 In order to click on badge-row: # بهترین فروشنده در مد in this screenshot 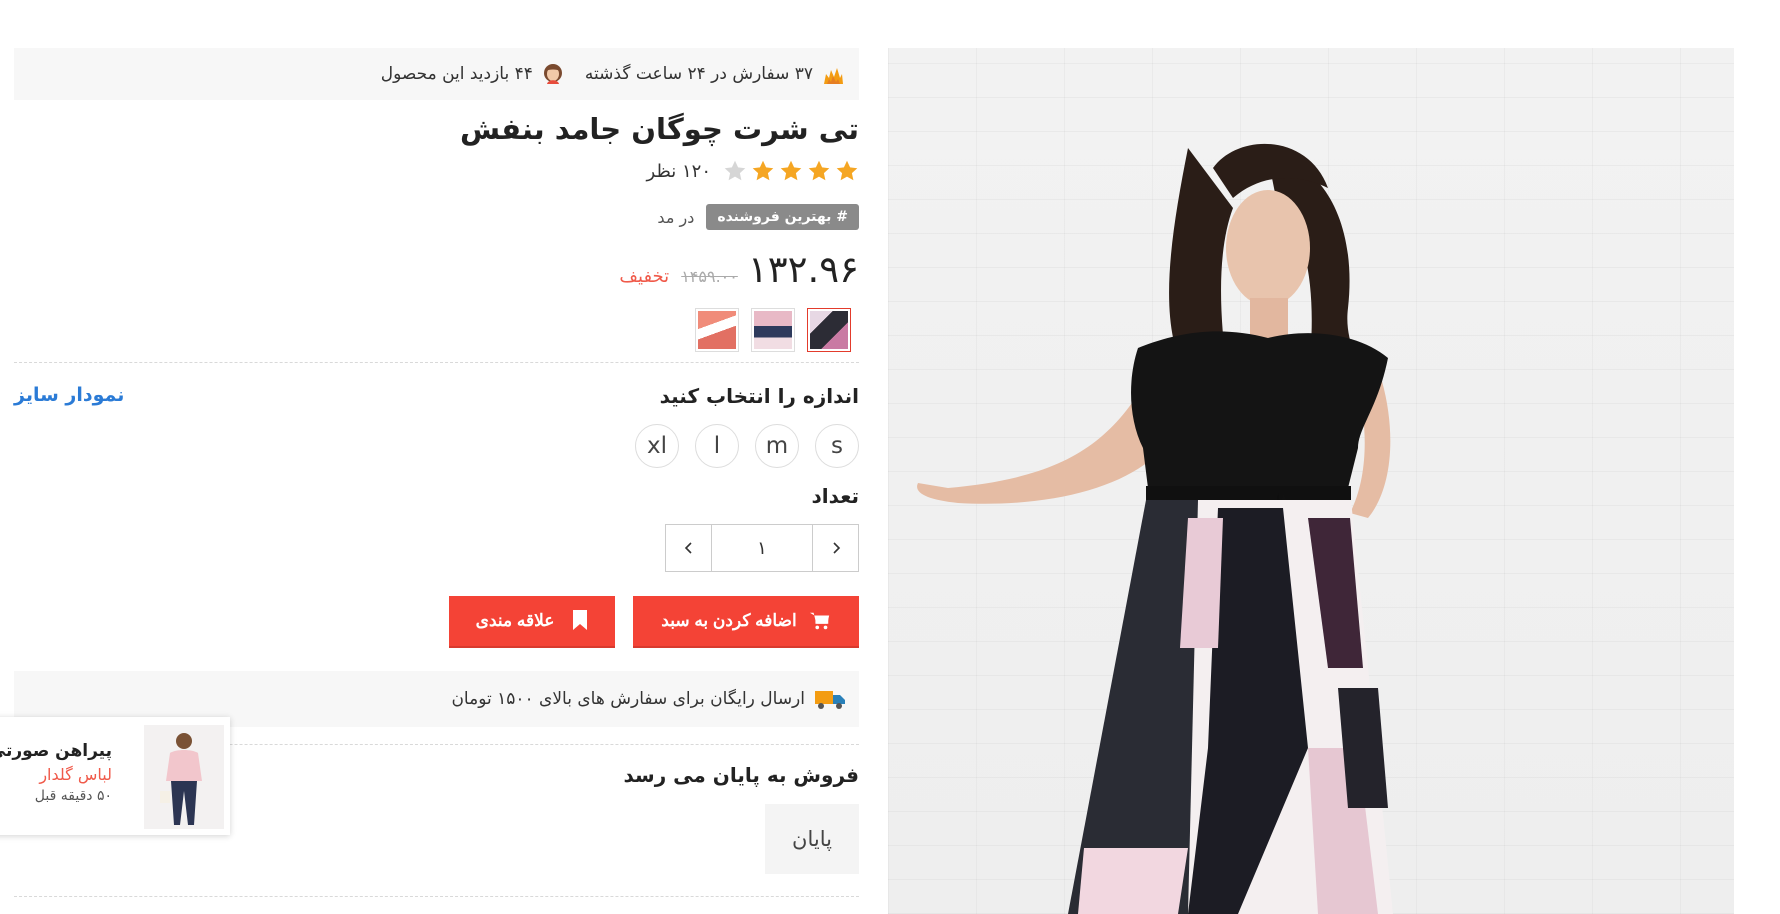, I will do `click(758, 217)`.